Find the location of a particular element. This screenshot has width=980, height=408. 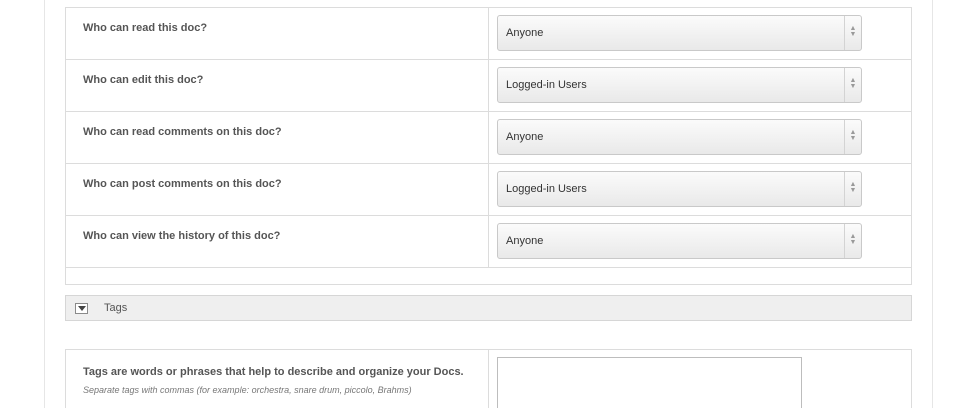

post-comments-select: Logged-in Users ▲ ▼ is located at coordinates (679, 189).